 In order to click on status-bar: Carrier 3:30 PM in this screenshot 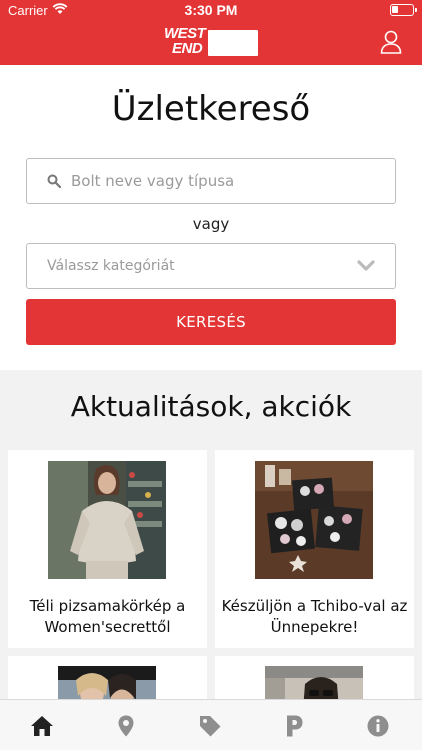, I will do `click(211, 11)`.